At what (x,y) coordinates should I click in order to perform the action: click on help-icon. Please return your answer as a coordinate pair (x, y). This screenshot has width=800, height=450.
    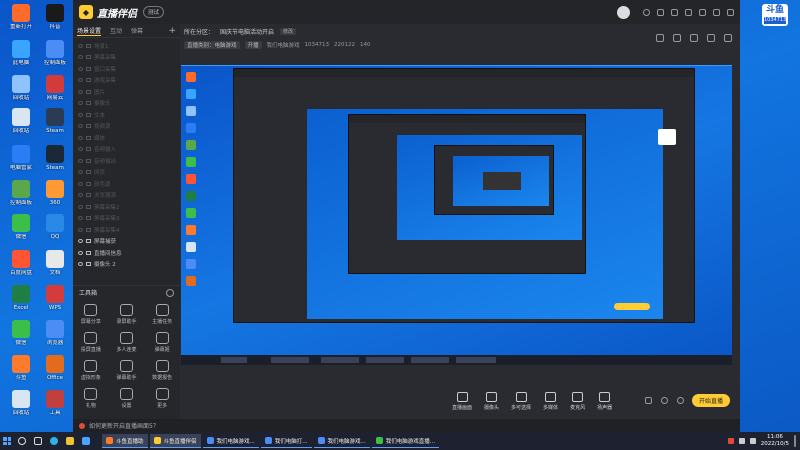
    Looking at the image, I should click on (680, 400).